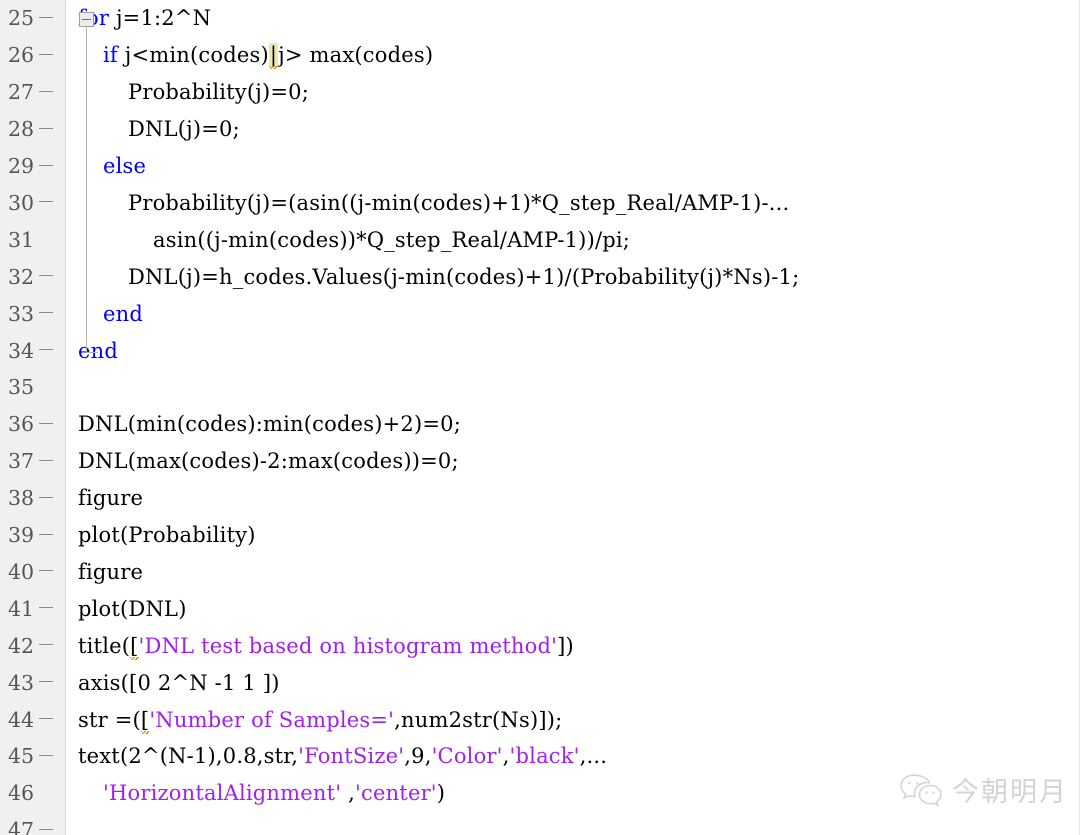 The height and width of the screenshot is (835, 1080). What do you see at coordinates (272, 719) in the screenshot?
I see `string-token: 'Number of Samples='` at bounding box center [272, 719].